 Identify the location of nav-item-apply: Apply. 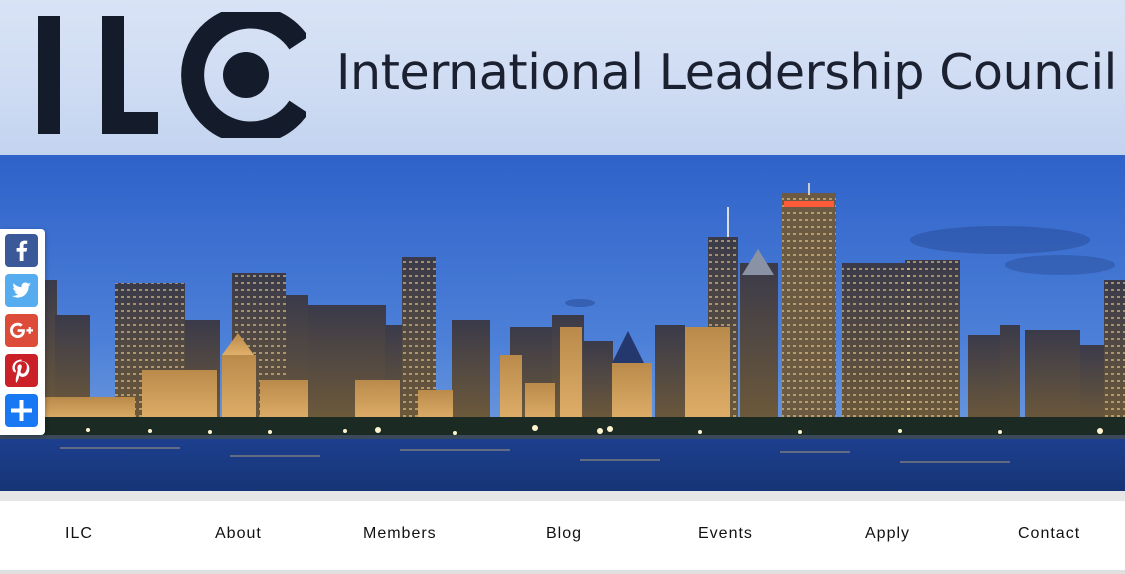
(887, 536).